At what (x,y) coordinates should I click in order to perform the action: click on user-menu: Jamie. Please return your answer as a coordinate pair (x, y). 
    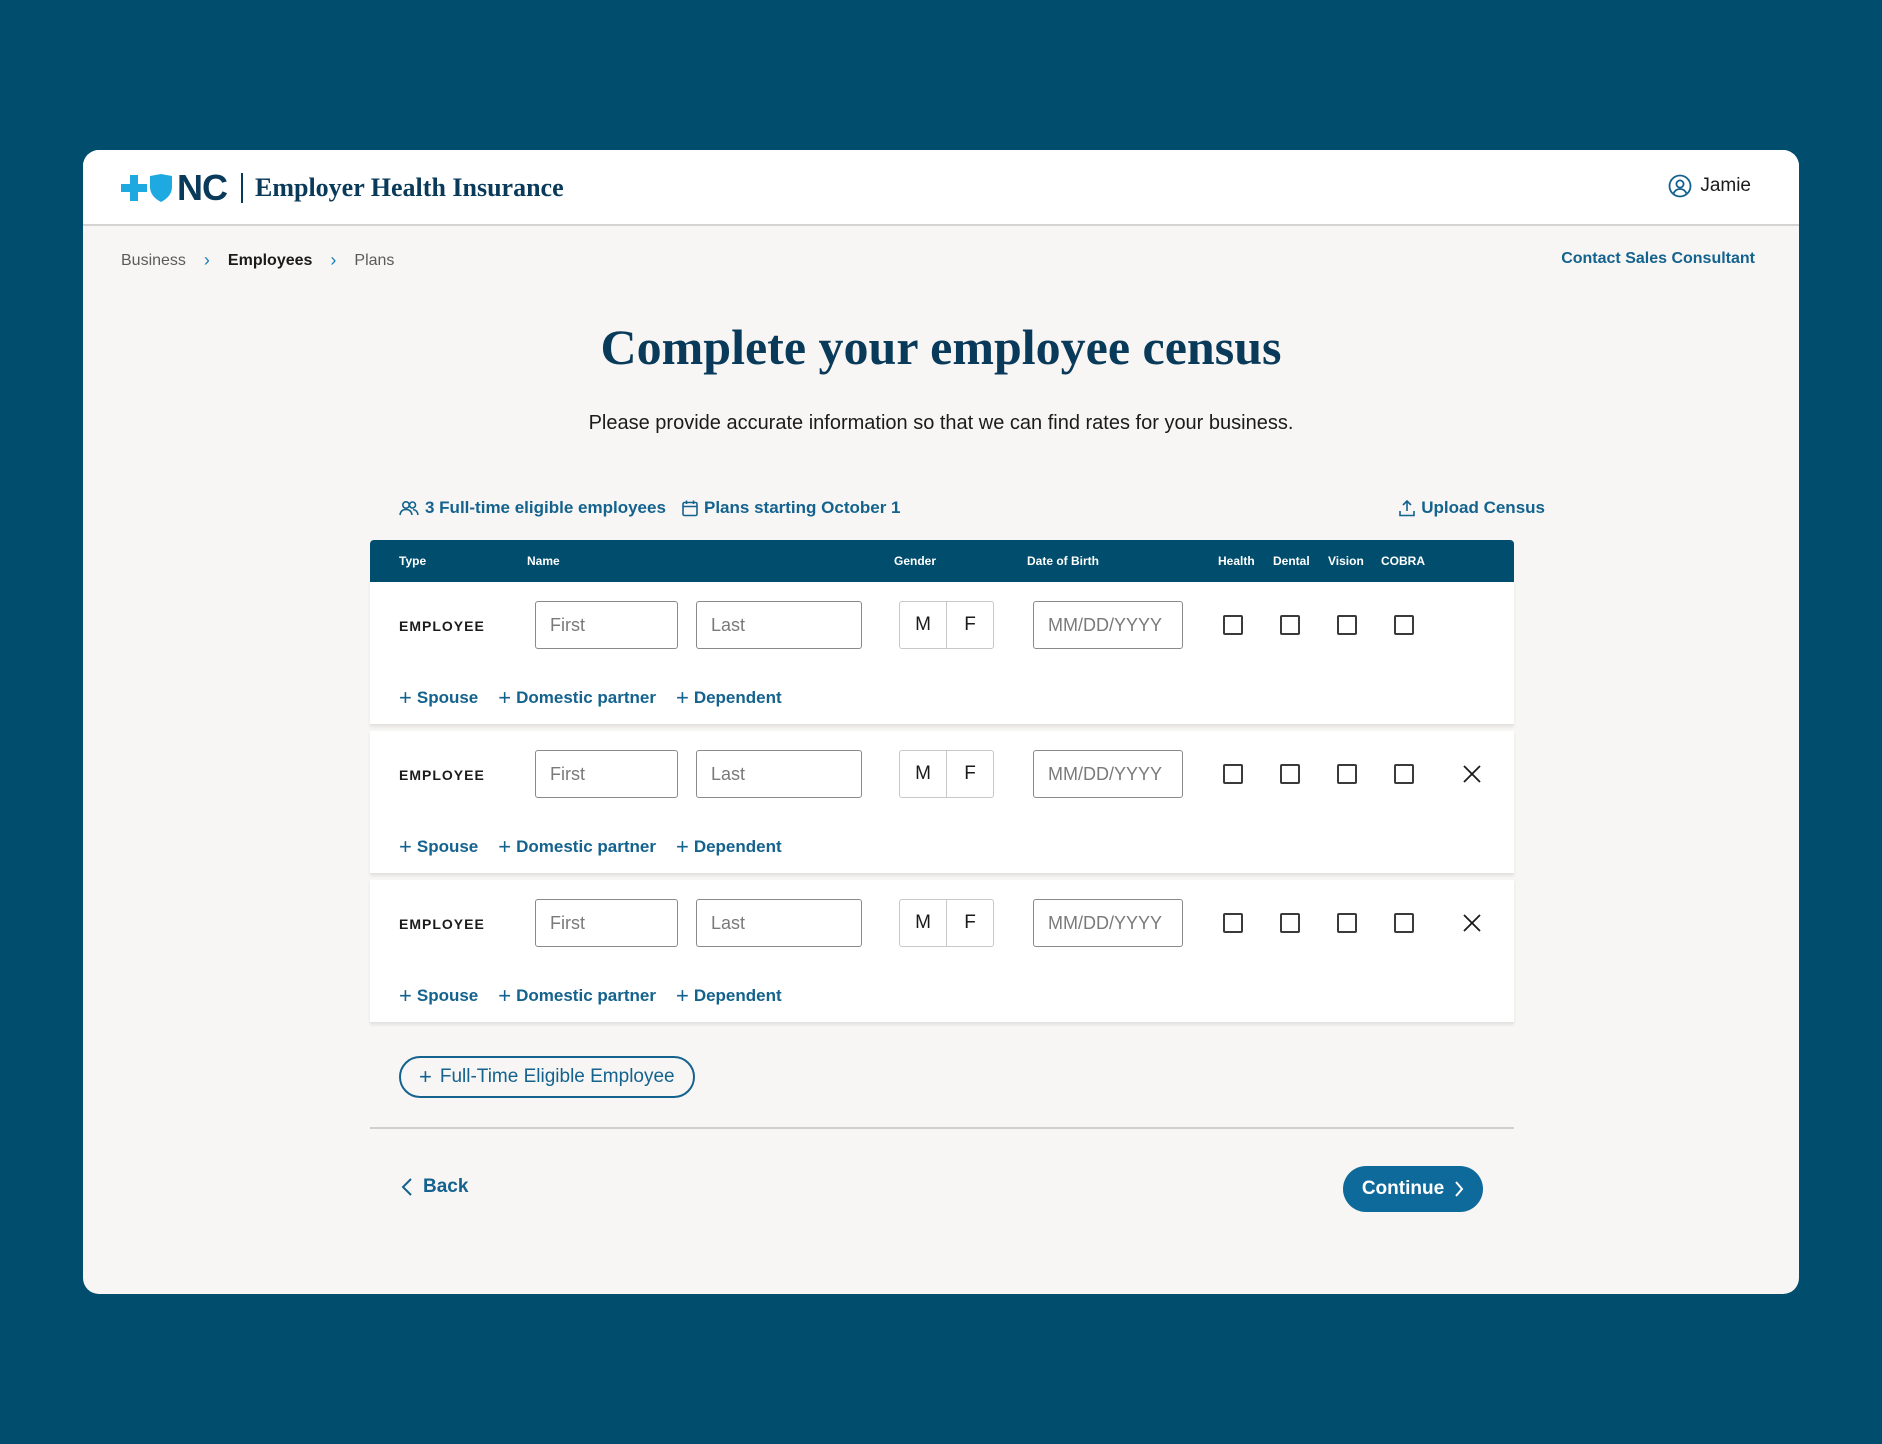
    Looking at the image, I should click on (1709, 186).